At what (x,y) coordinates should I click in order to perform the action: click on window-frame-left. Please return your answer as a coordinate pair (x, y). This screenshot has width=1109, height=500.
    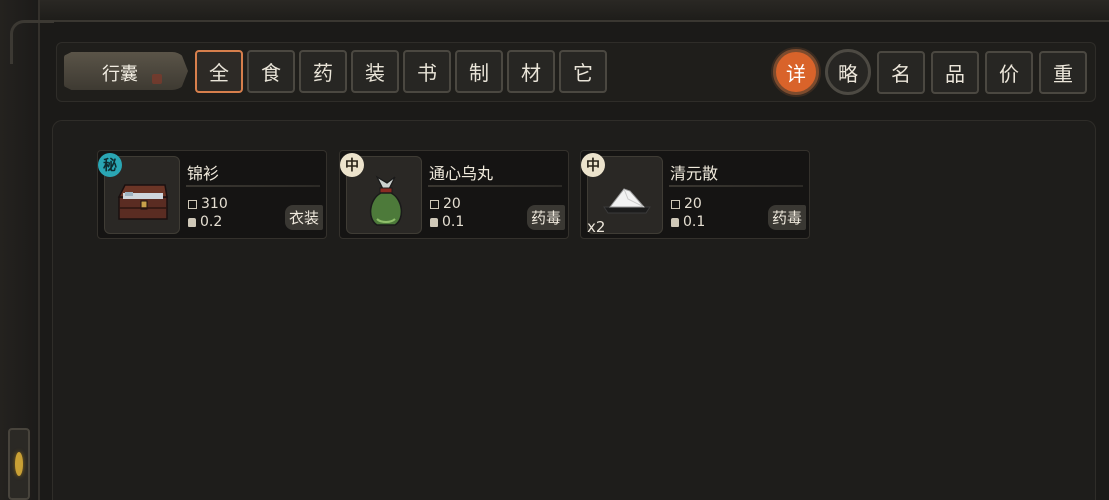
    Looking at the image, I should click on (20, 250).